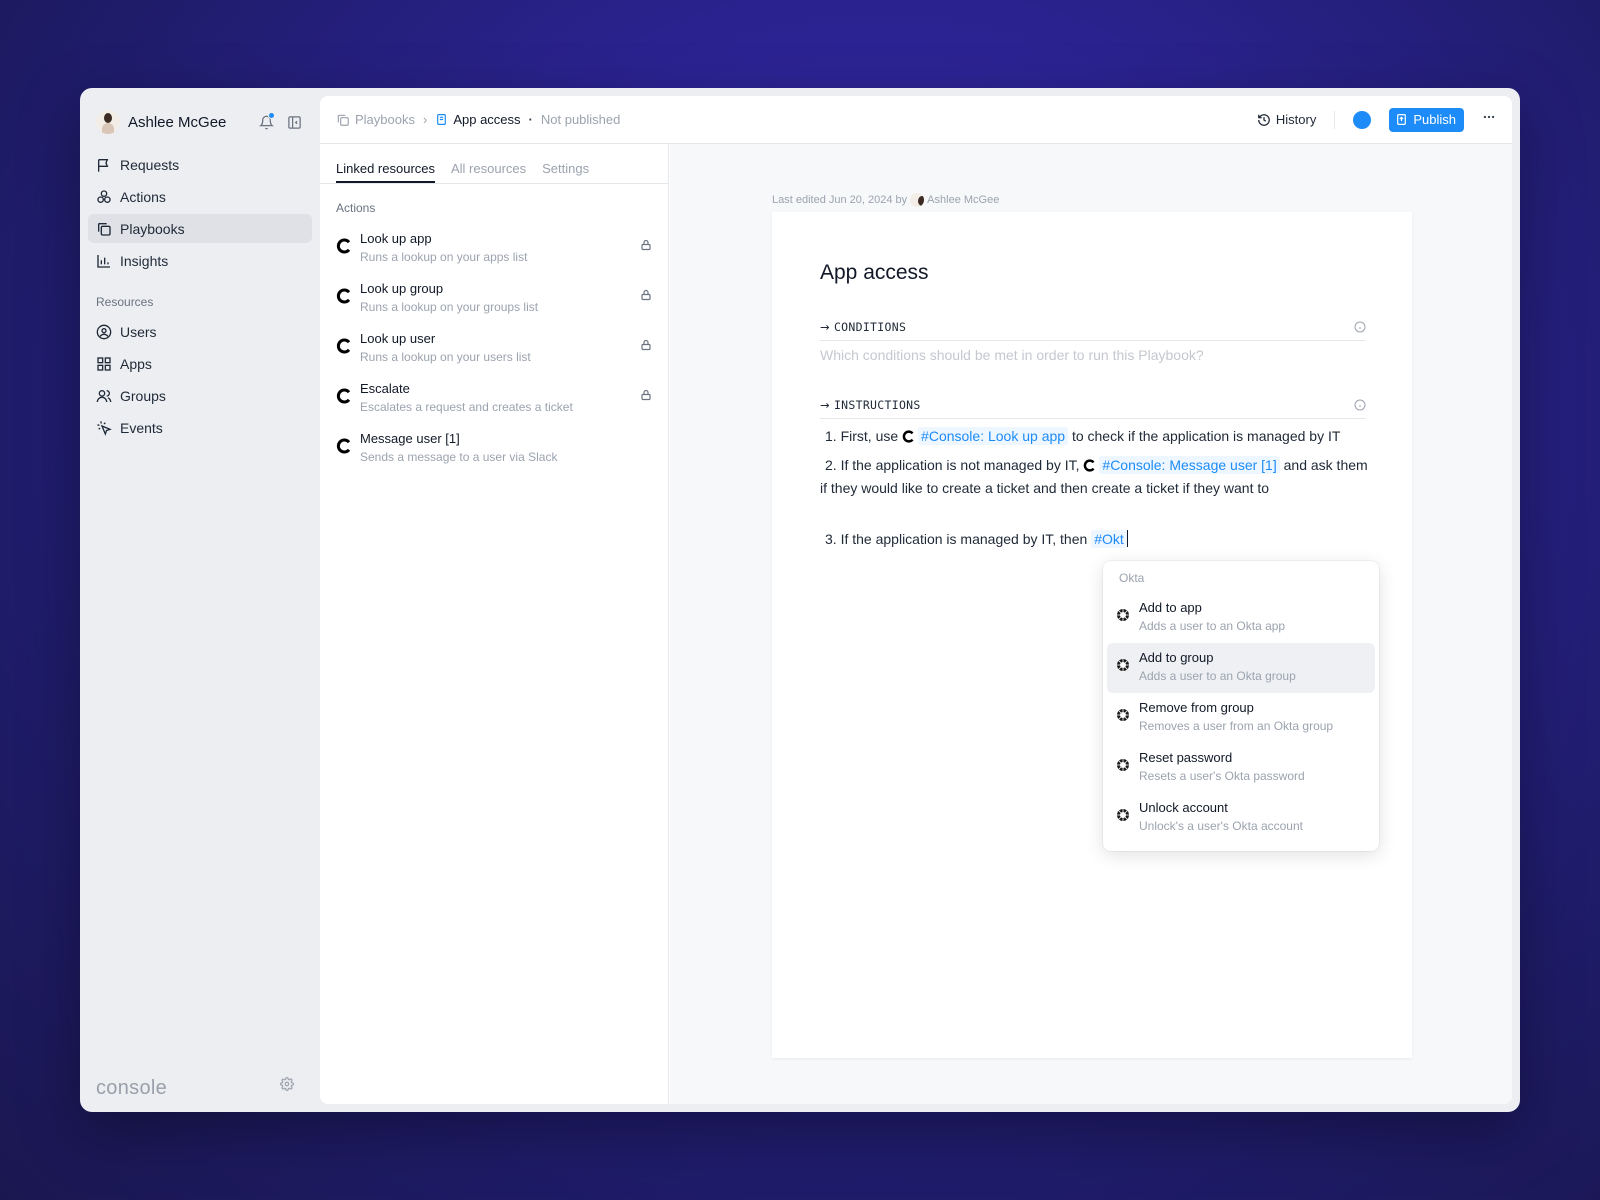 The image size is (1600, 1200). I want to click on publish-button: Publish, so click(1426, 119).